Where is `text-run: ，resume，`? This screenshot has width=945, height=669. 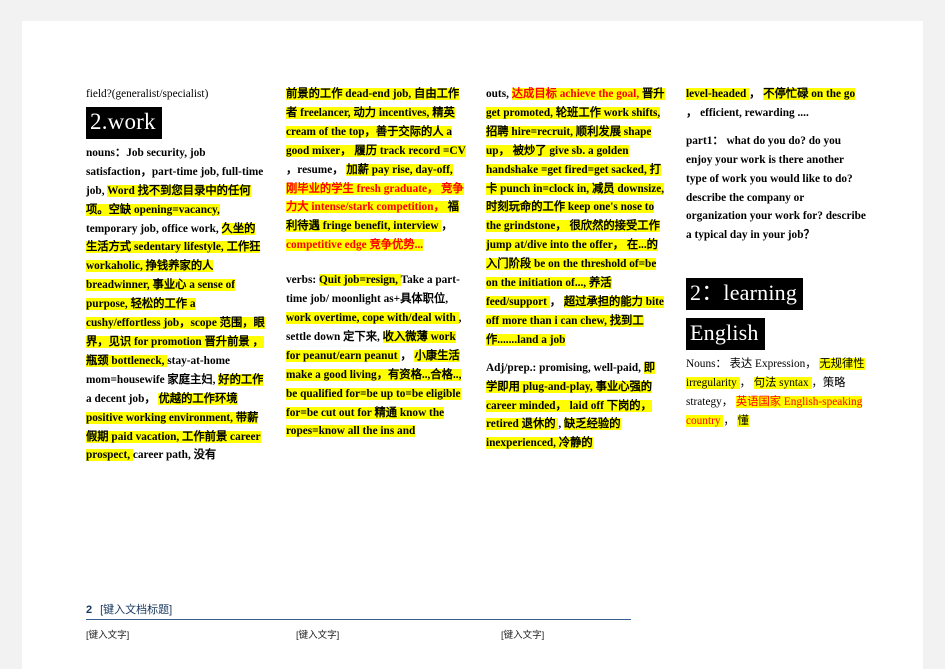 text-run: ，resume， is located at coordinates (316, 169).